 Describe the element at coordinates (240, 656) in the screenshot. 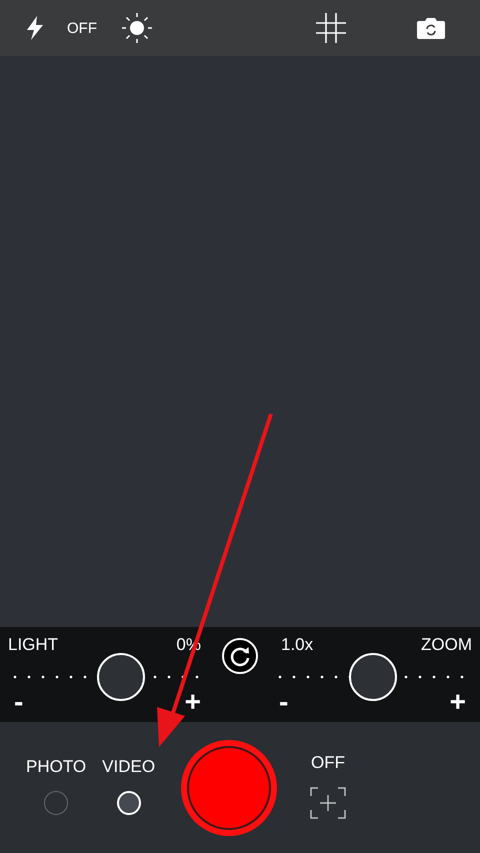

I see `reset-icon` at that location.